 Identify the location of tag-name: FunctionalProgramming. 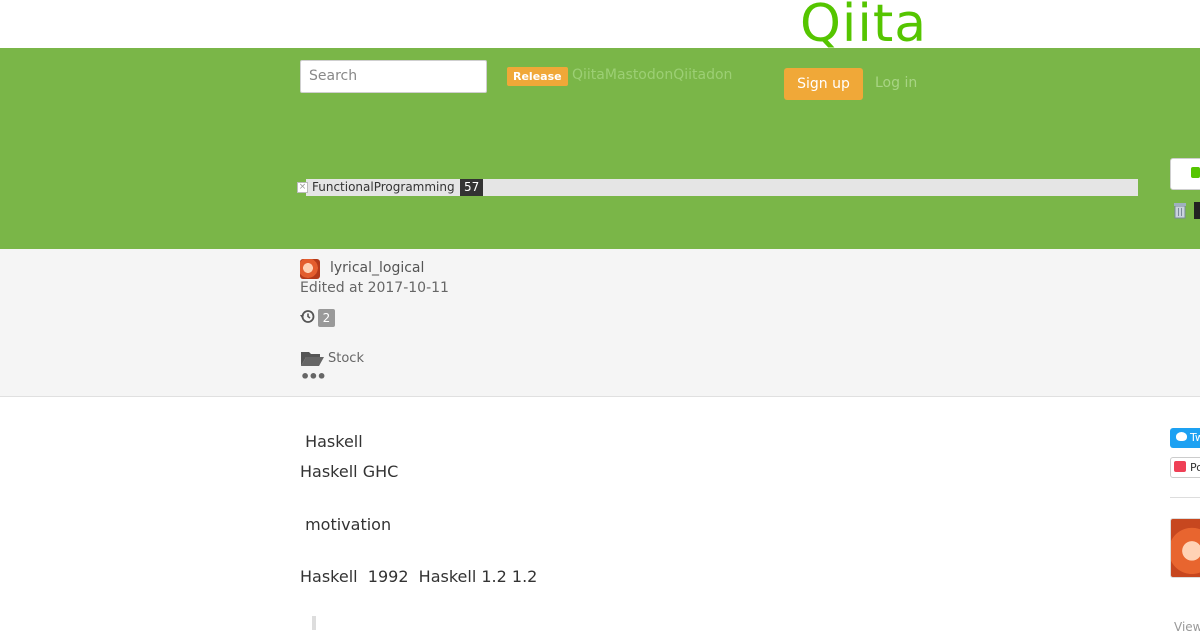
(383, 187).